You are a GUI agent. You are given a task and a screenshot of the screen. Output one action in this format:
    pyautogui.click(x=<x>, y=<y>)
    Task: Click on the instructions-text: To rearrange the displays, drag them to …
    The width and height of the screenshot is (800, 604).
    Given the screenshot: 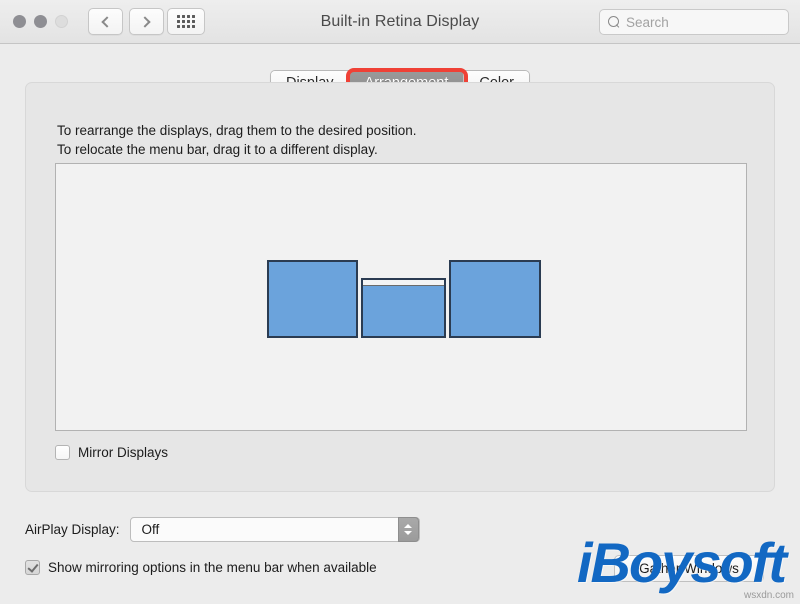 What is the action you would take?
    pyautogui.click(x=236, y=140)
    